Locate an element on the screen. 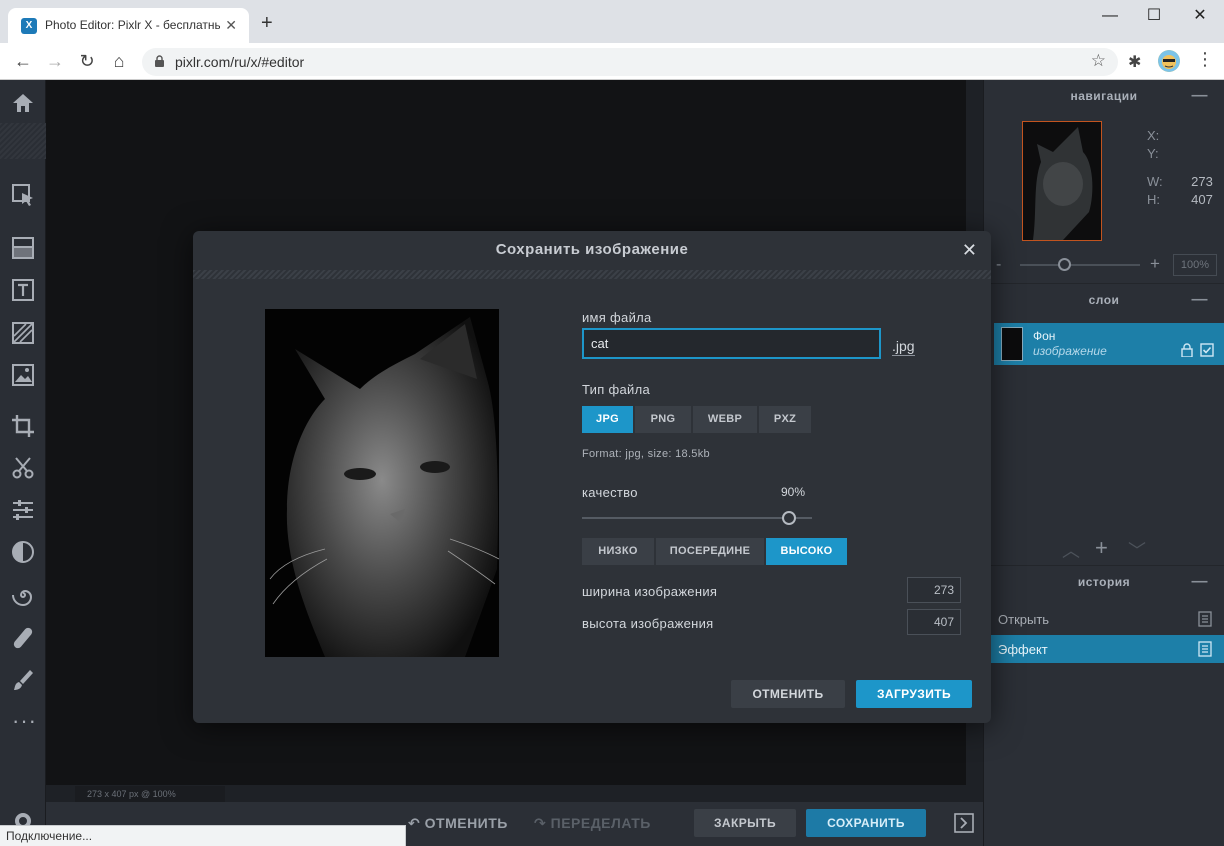  liquify-swirl-icon is located at coordinates (23, 595).